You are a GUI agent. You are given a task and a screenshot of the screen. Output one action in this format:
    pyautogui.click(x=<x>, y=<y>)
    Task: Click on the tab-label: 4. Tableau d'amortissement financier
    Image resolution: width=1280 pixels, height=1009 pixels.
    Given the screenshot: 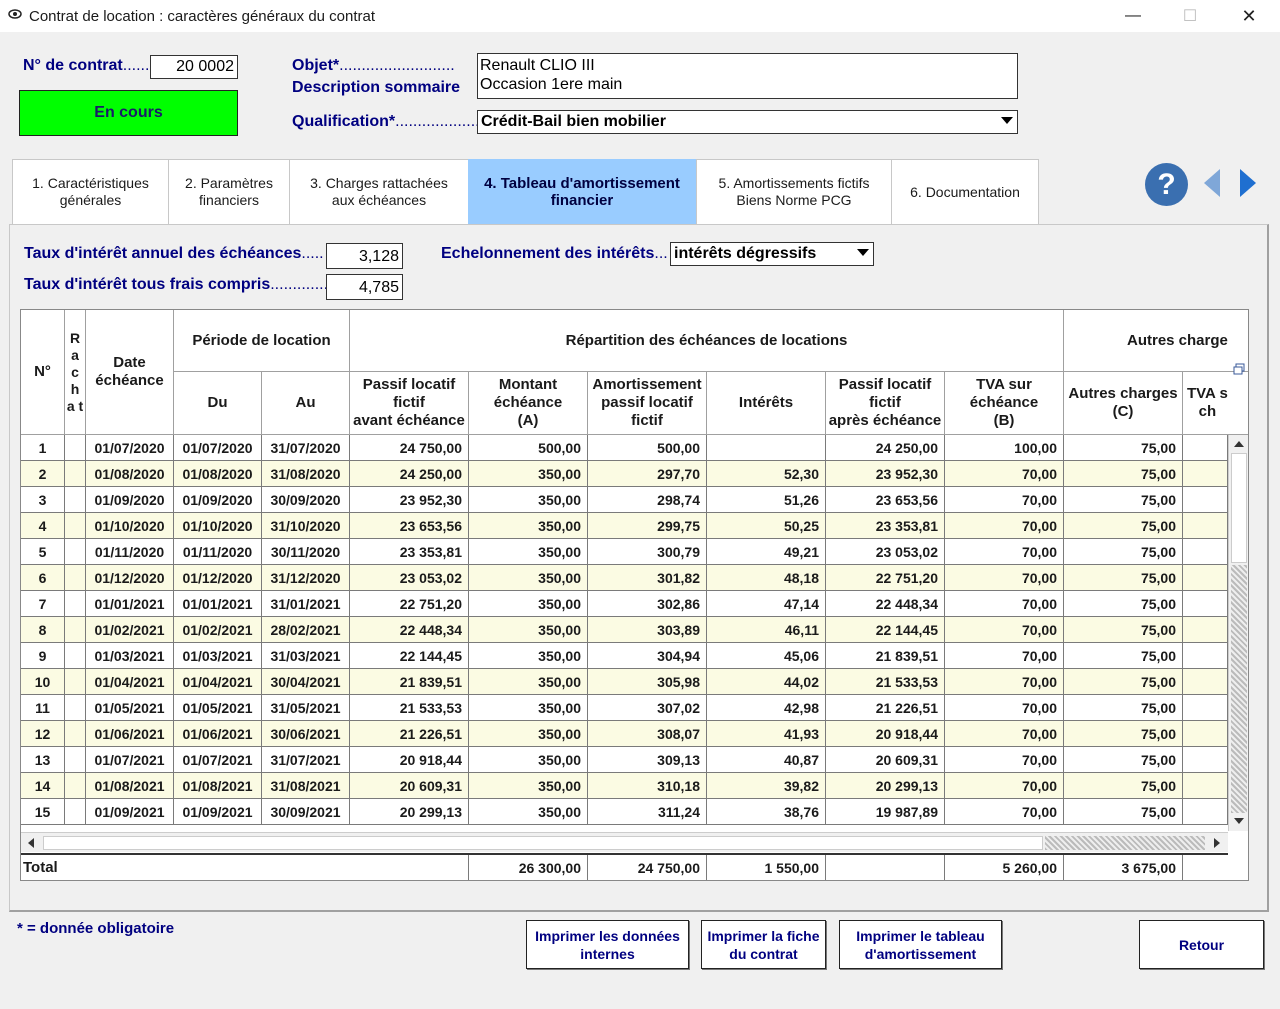 What is the action you would take?
    pyautogui.click(x=582, y=192)
    